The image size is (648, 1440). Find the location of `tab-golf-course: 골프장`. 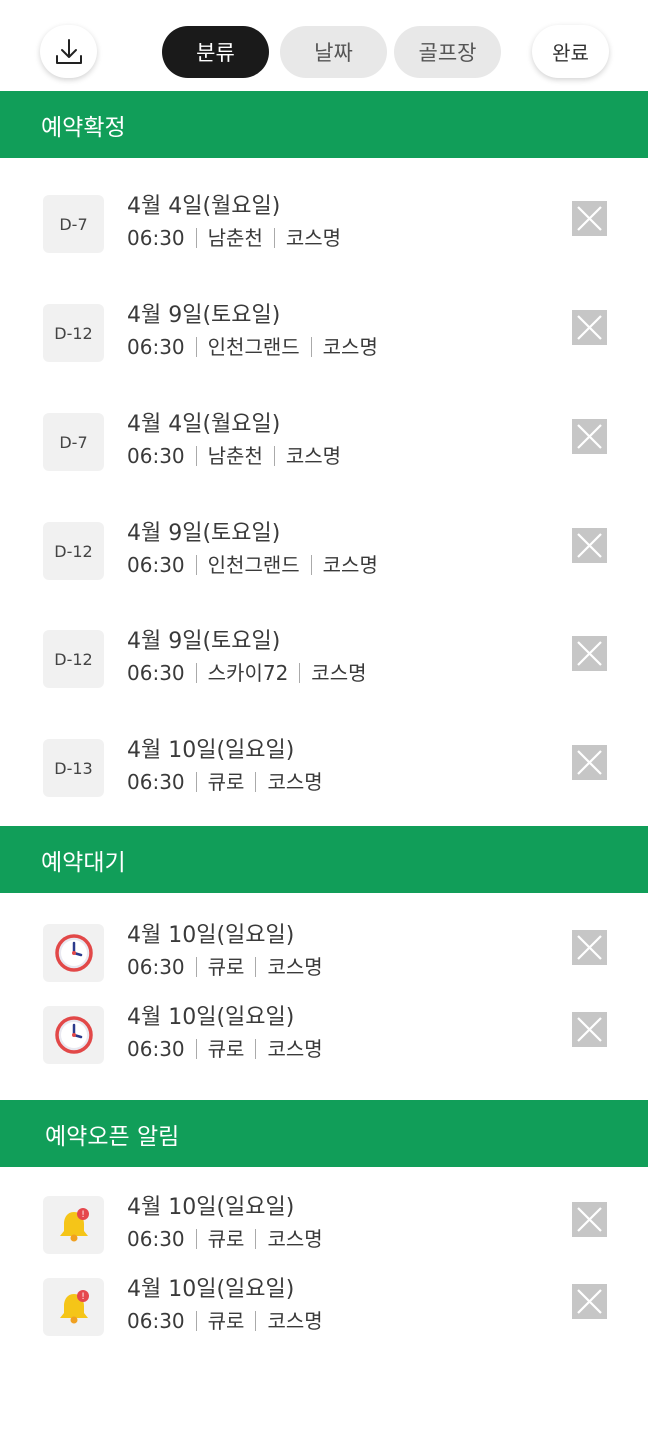

tab-golf-course: 골프장 is located at coordinates (447, 52).